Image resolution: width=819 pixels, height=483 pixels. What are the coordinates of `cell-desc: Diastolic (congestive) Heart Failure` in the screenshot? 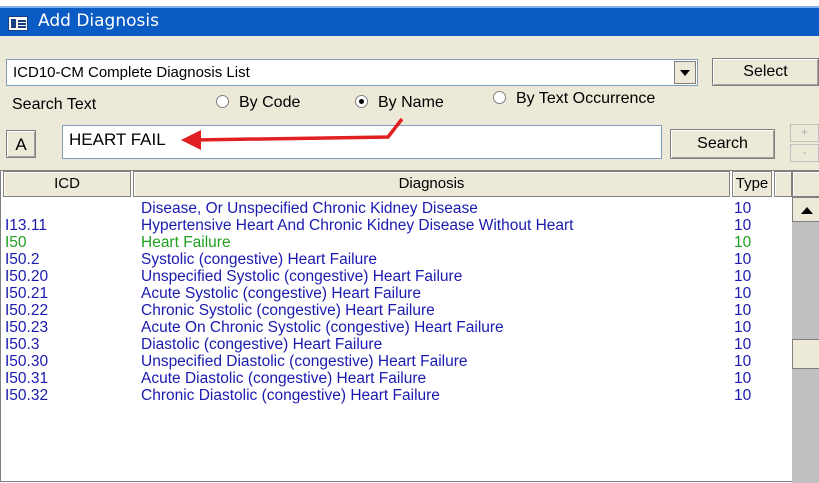 It's located at (262, 344).